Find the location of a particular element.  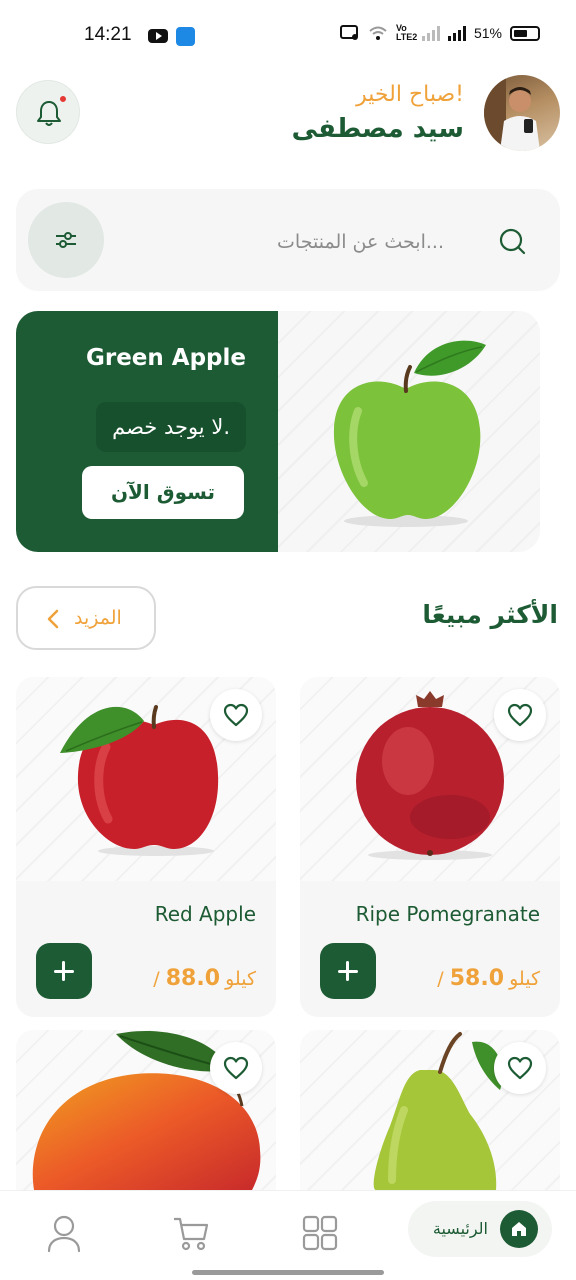

product-card: Red Apple / كيلو 88.0 is located at coordinates (146, 847).